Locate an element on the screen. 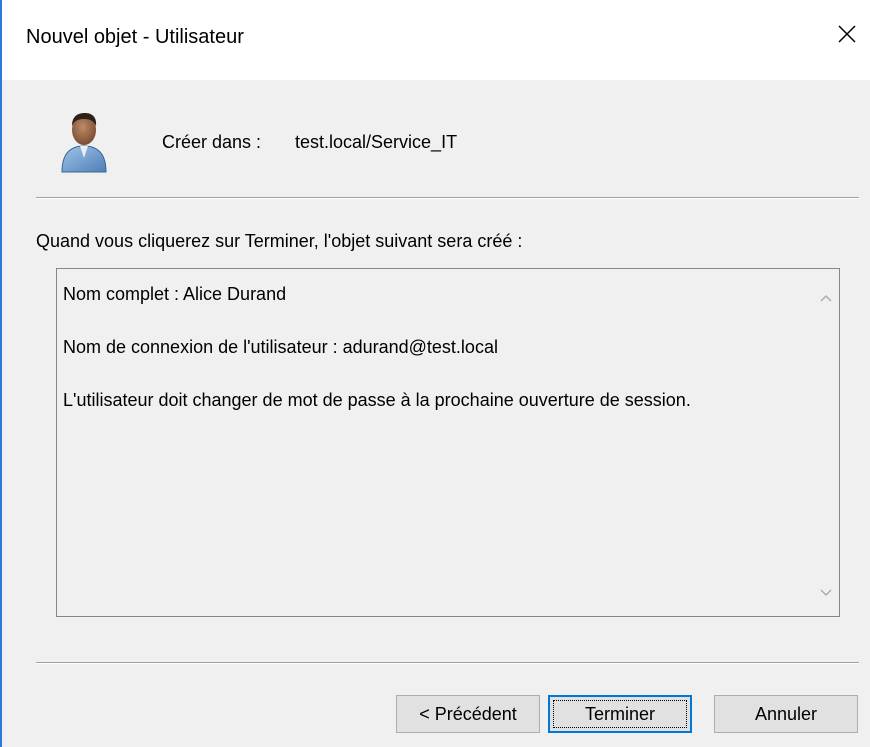 The height and width of the screenshot is (747, 870). close-button is located at coordinates (847, 34).